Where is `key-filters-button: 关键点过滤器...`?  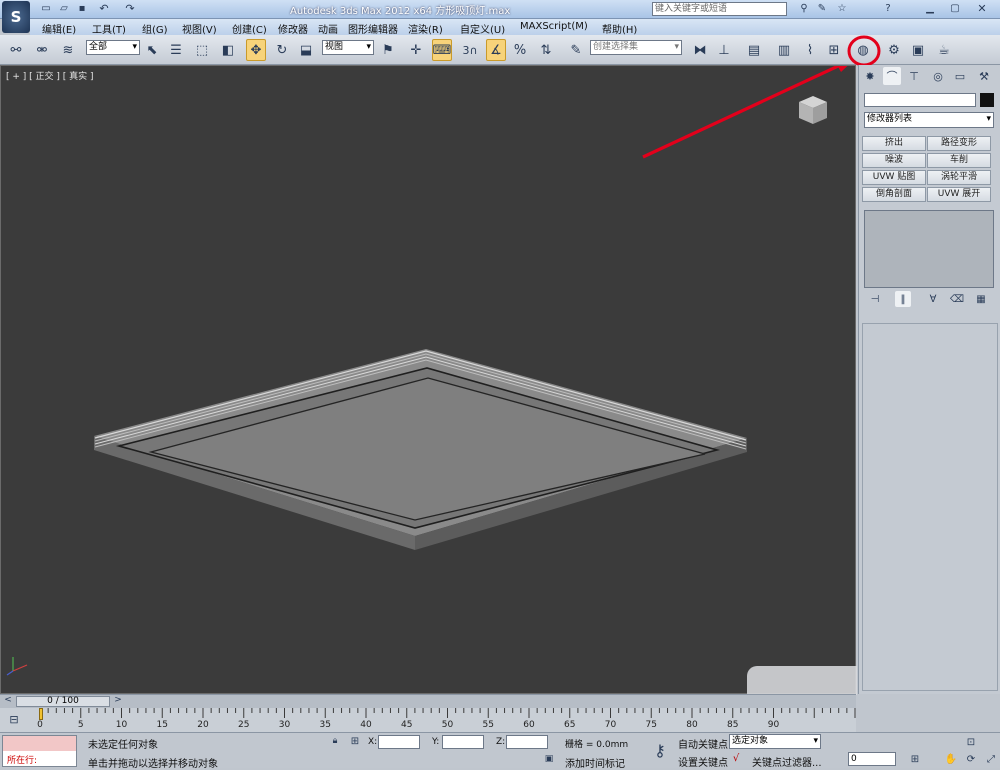
key-filters-button: 关键点过滤器... is located at coordinates (787, 761).